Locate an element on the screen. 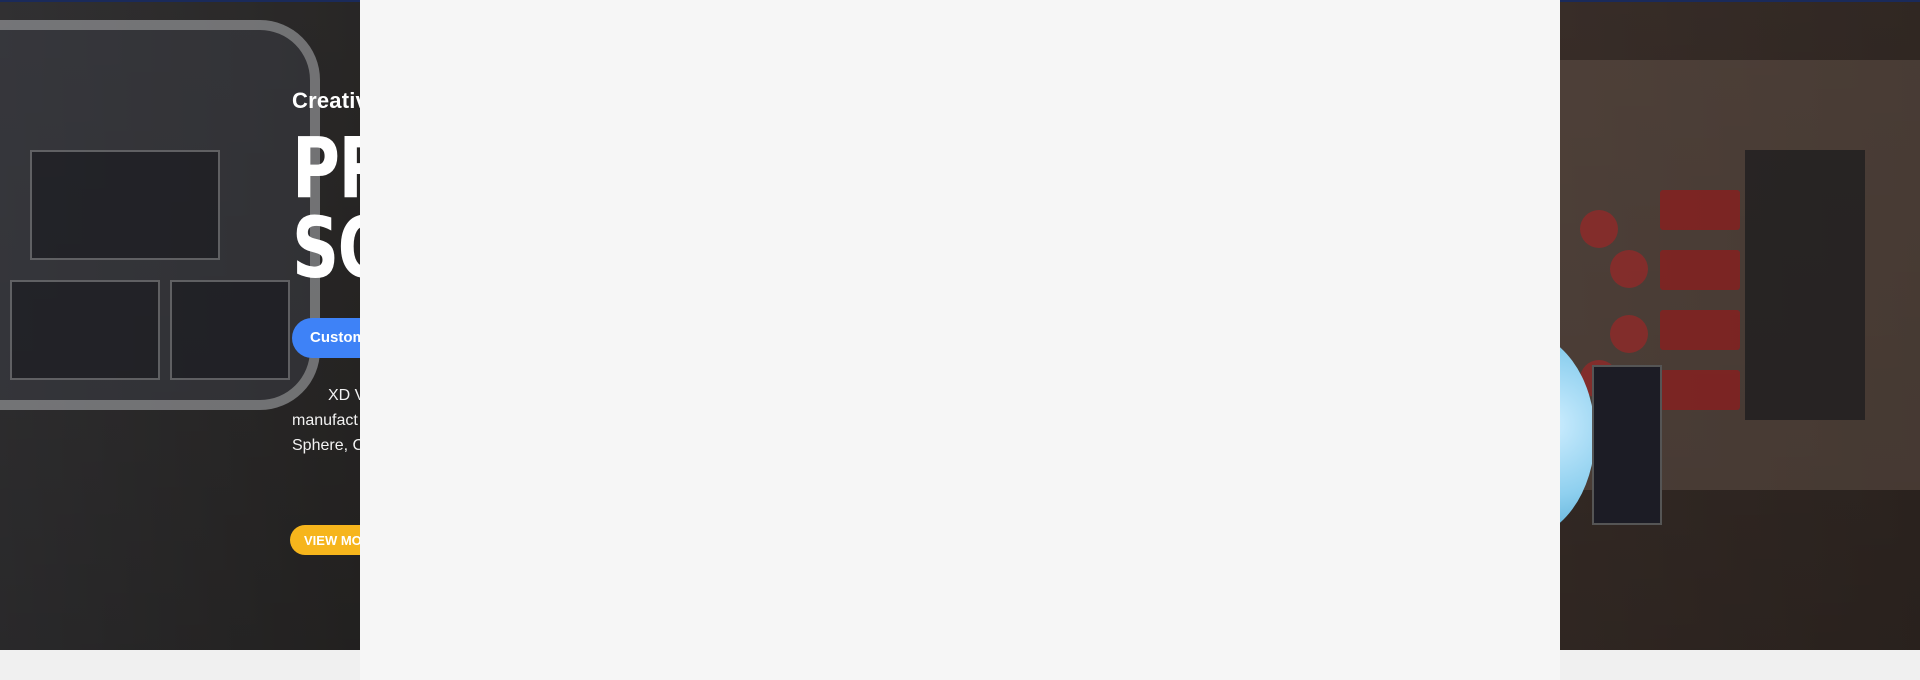 This screenshot has width=1920, height=680. wall-mount-bracket-image is located at coordinates (1627, 445).